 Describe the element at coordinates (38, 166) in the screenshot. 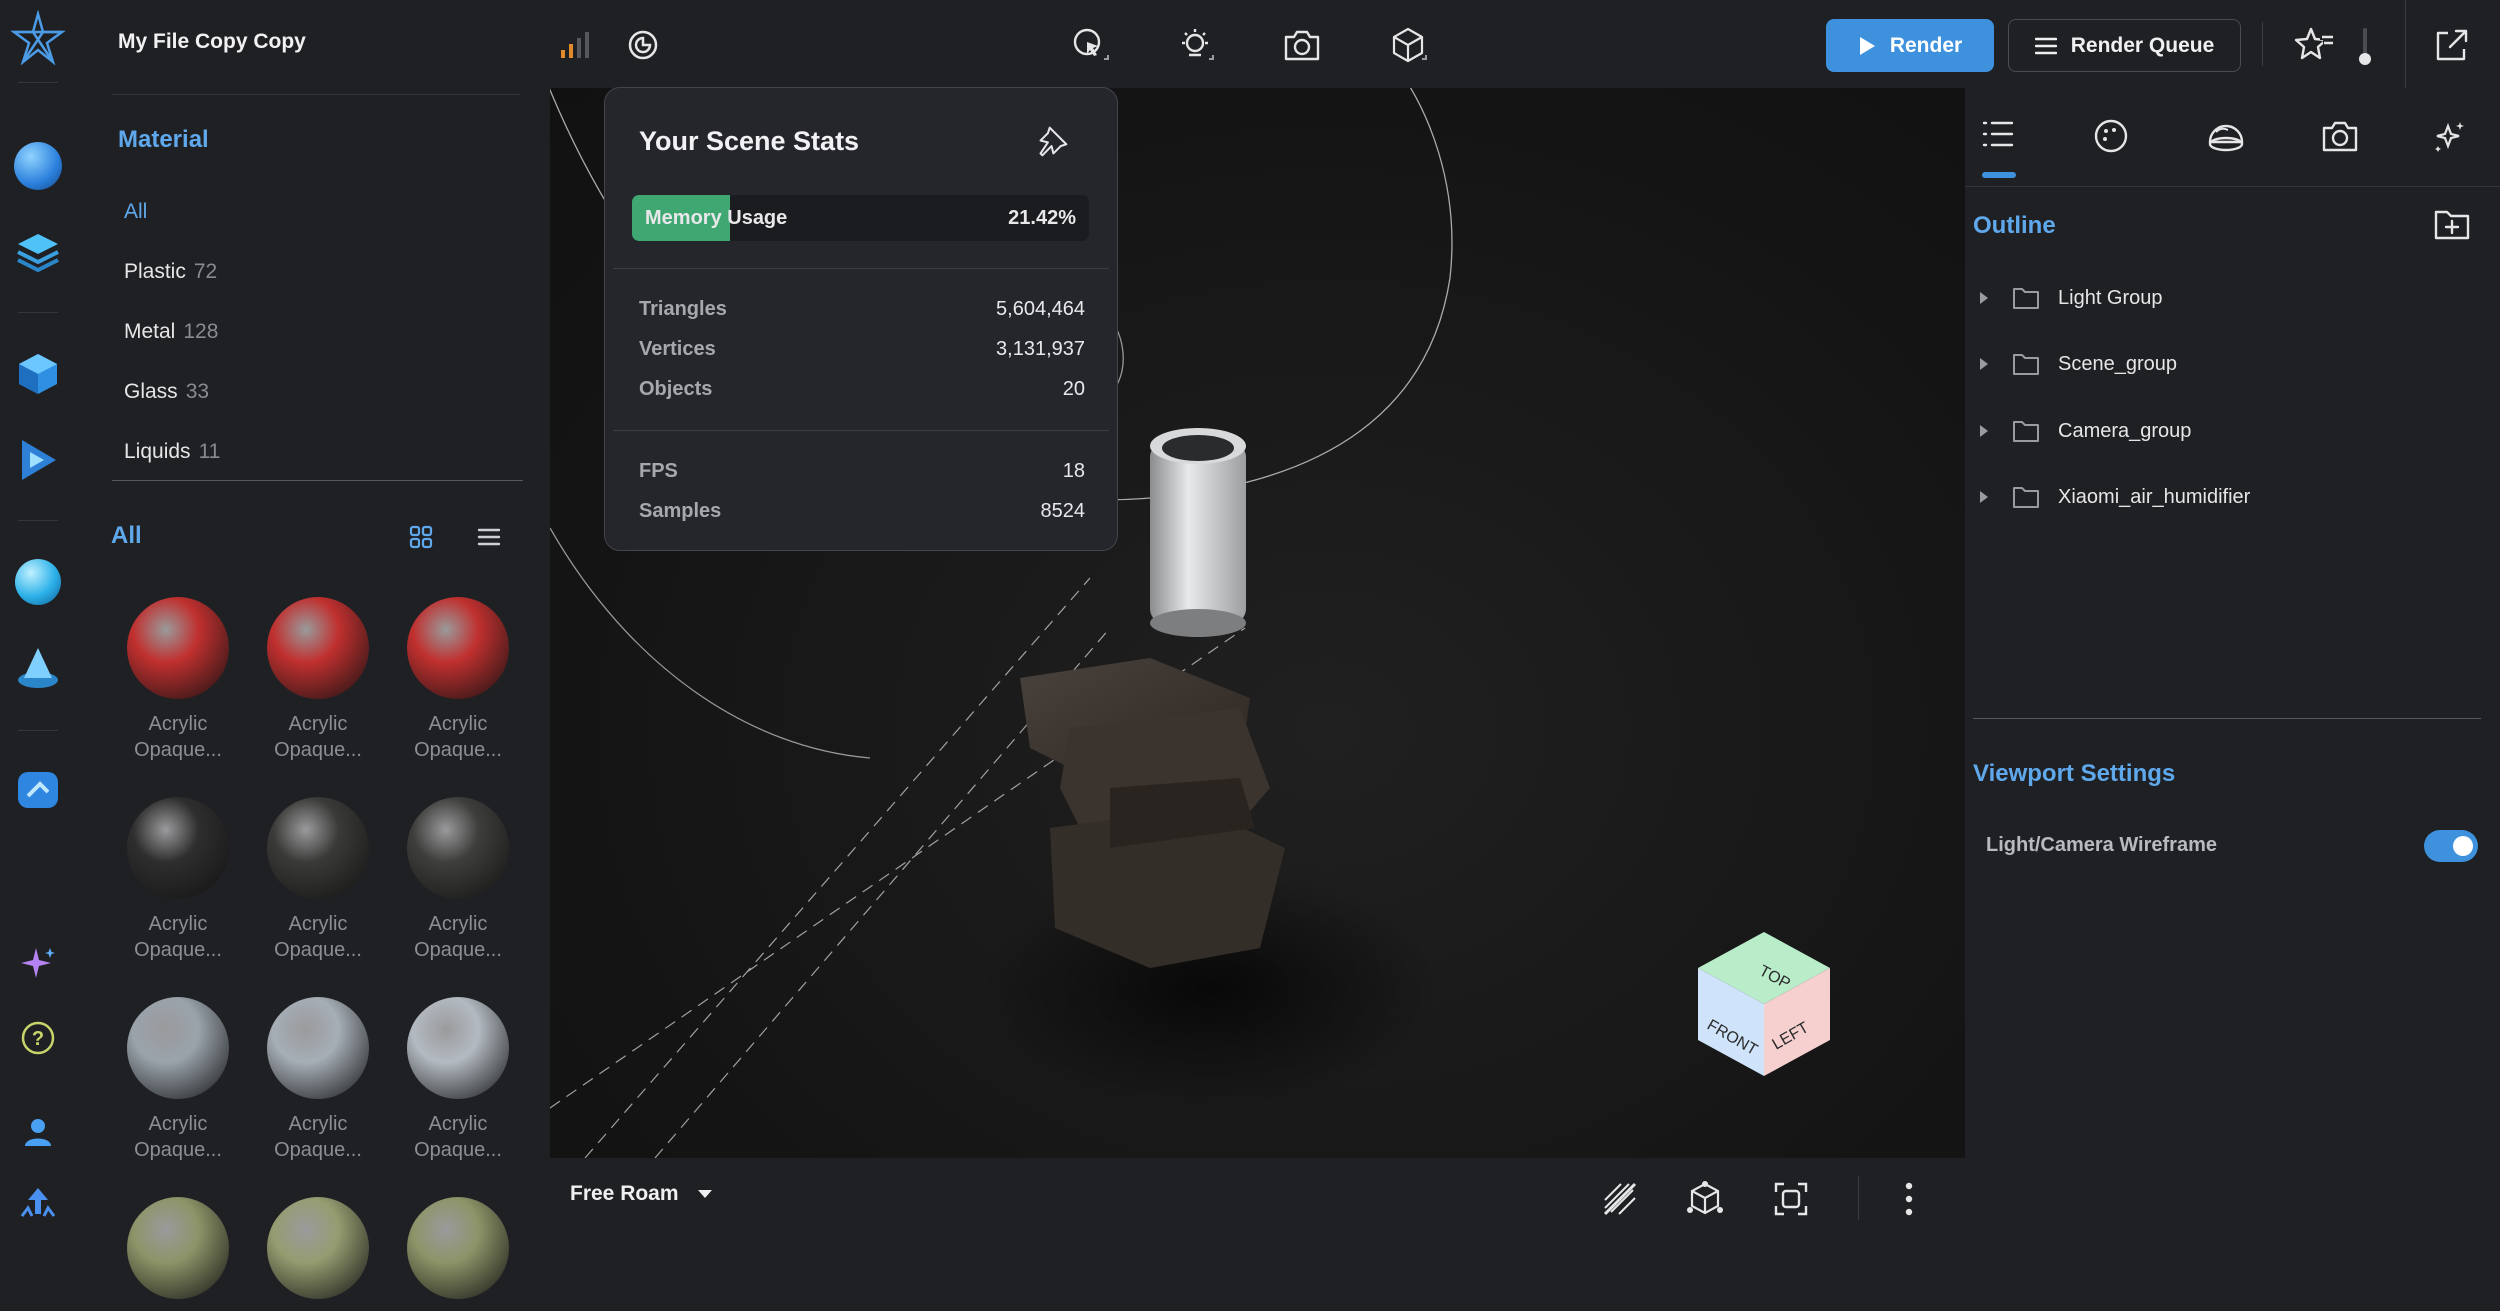

I see `materials-library-icon` at that location.